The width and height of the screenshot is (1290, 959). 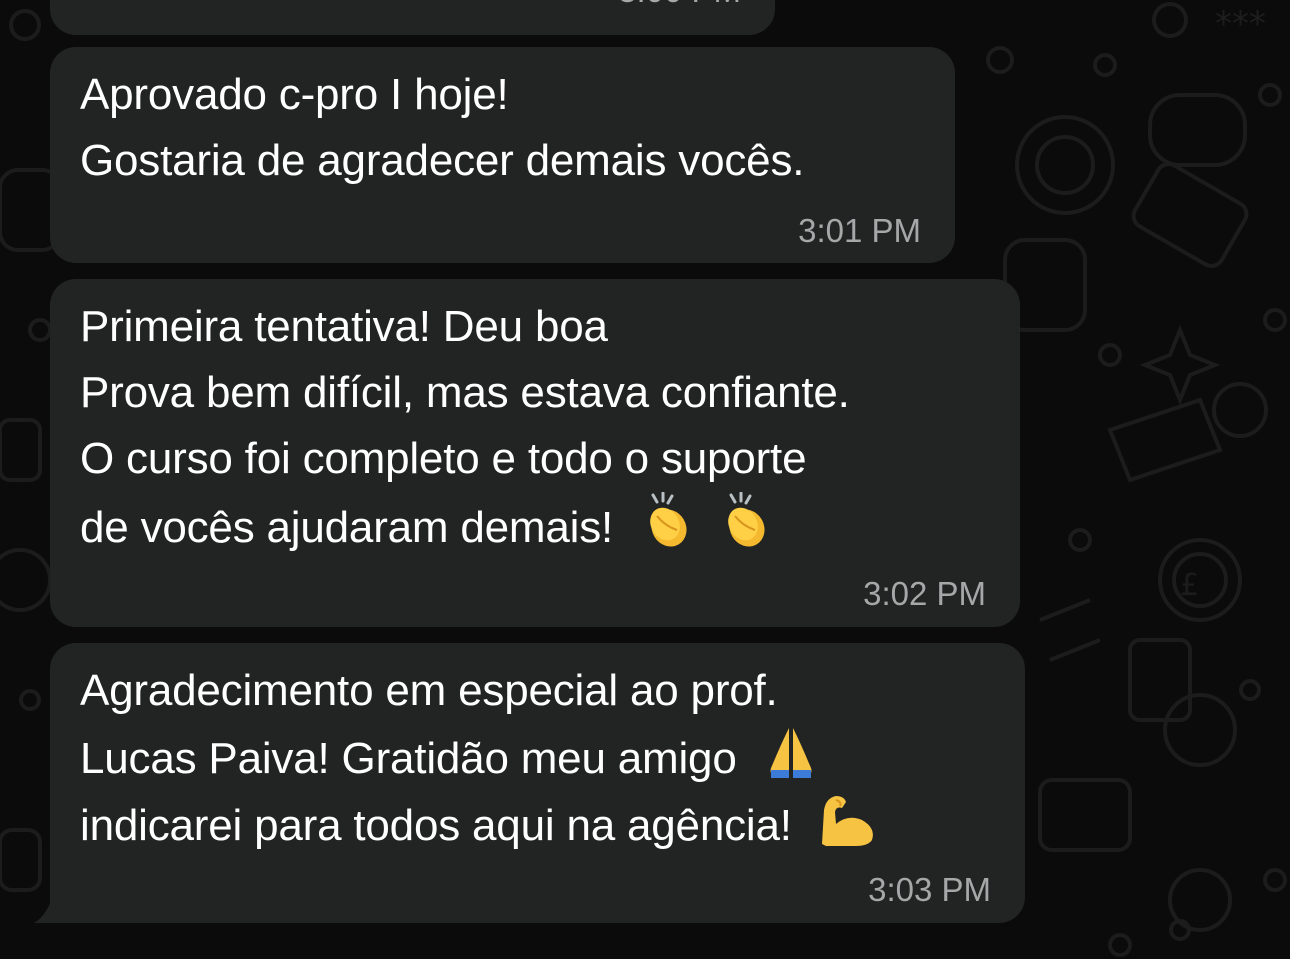 I want to click on folded-hands-icon, so click(x=791, y=761).